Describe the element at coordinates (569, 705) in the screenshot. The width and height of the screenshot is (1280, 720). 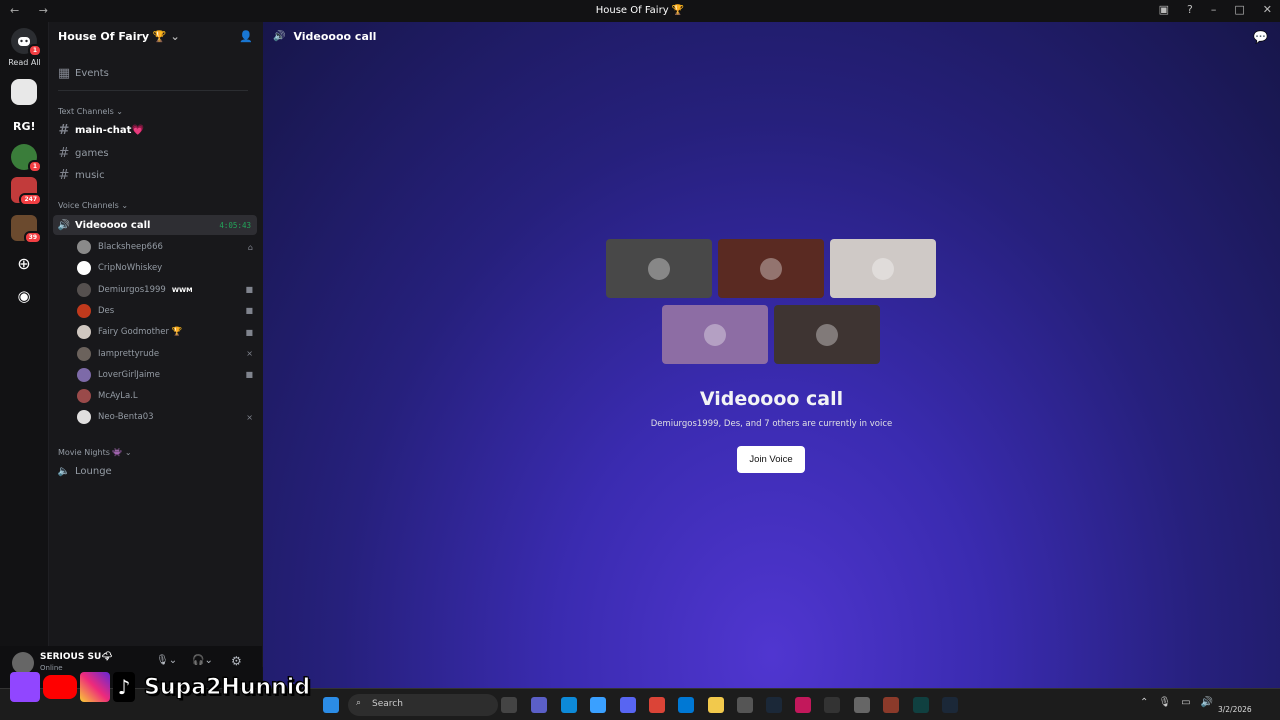
I see `edge-icon` at that location.